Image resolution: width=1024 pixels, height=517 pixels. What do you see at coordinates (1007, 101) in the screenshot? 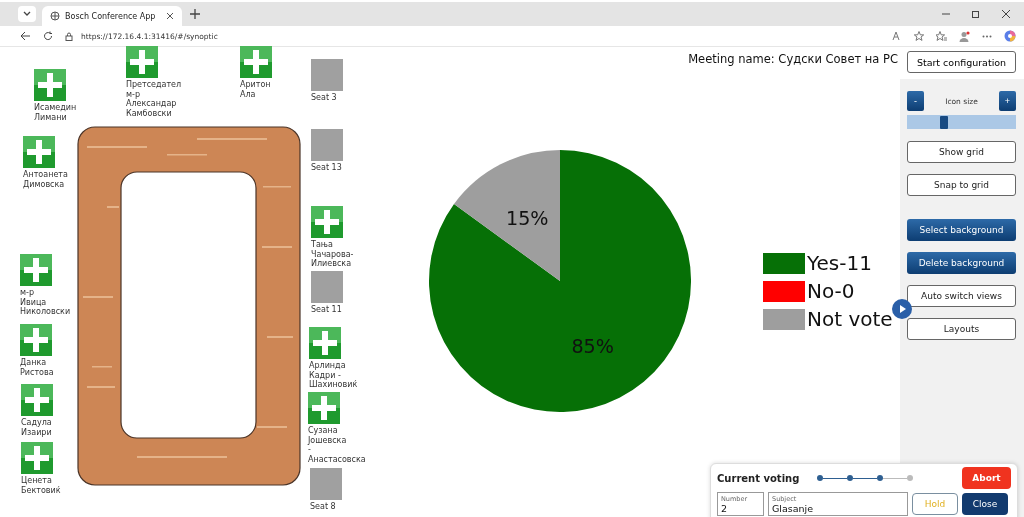
I see `increase-button: +` at bounding box center [1007, 101].